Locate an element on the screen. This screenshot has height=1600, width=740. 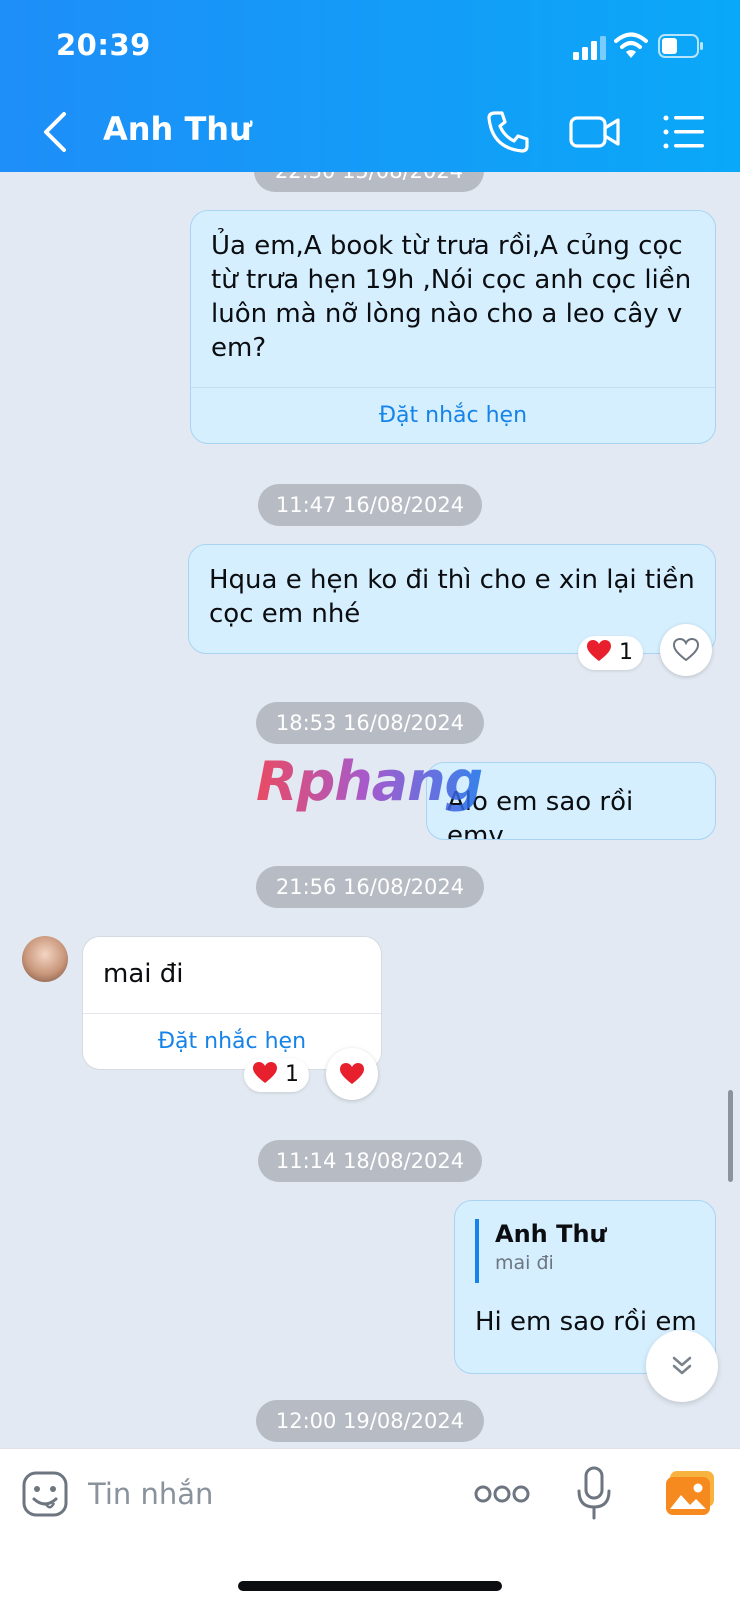
conversation-title: Anh Thư is located at coordinates (177, 129).